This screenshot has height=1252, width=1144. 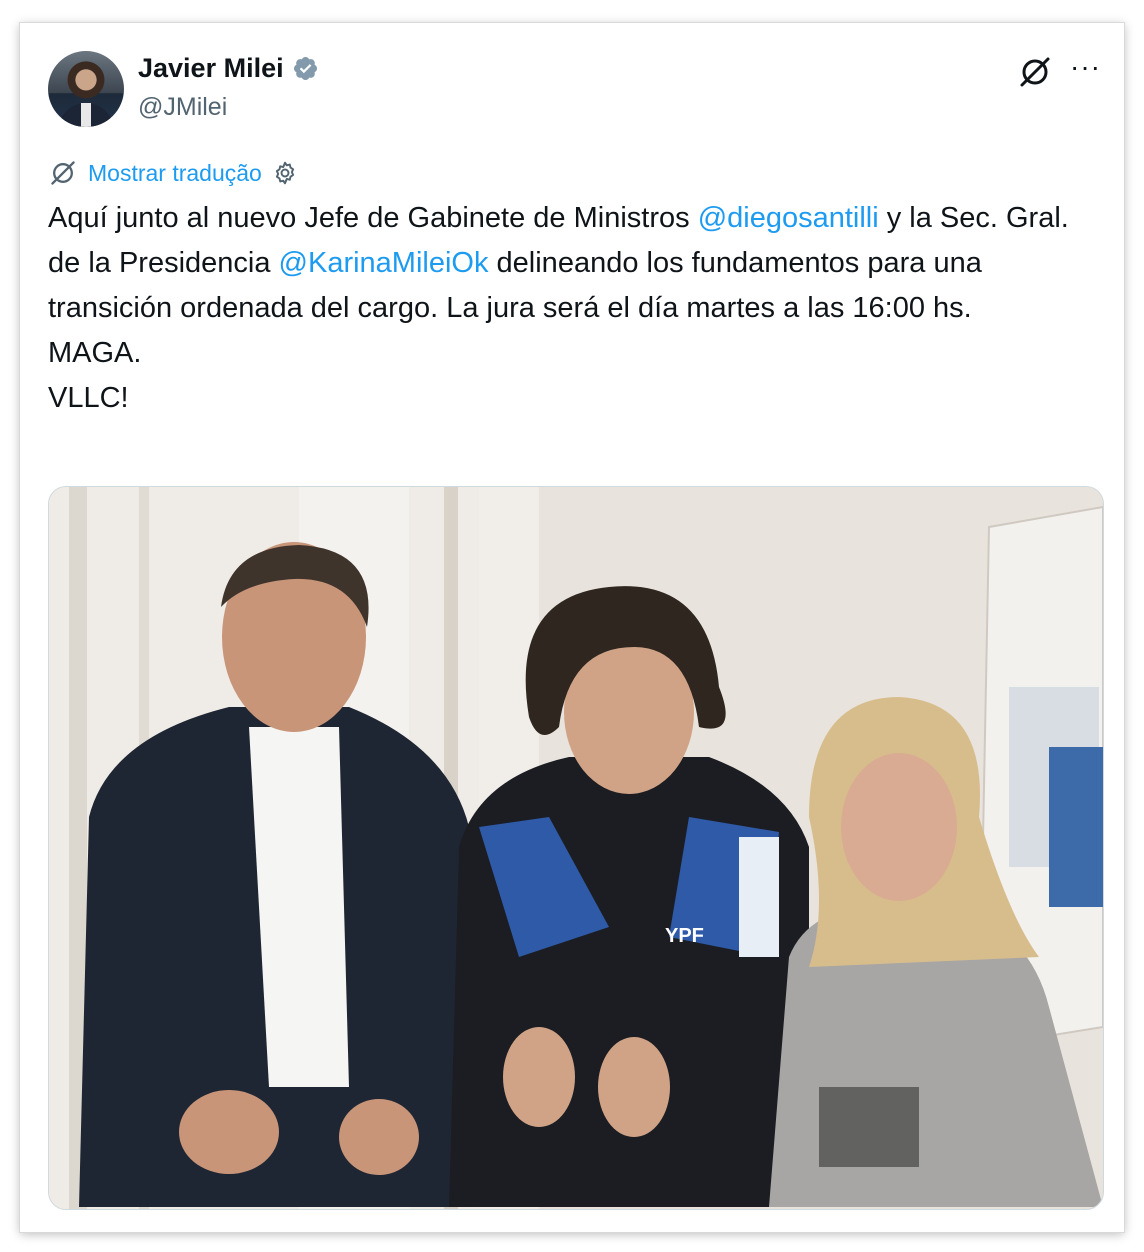 I want to click on avatar-shirt, so click(x=86, y=115).